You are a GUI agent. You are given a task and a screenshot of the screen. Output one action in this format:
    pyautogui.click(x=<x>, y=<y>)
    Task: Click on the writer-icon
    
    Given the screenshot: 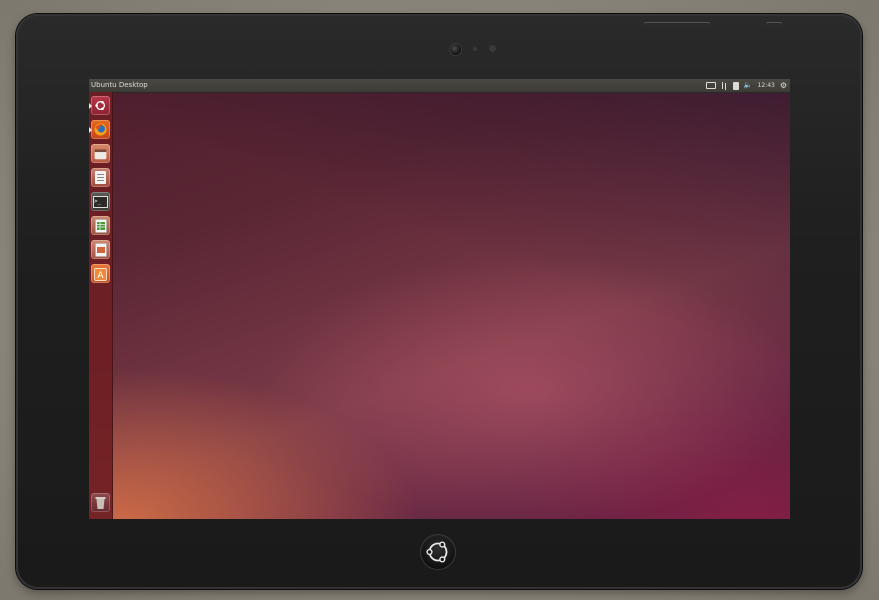 What is the action you would take?
    pyautogui.click(x=100, y=177)
    